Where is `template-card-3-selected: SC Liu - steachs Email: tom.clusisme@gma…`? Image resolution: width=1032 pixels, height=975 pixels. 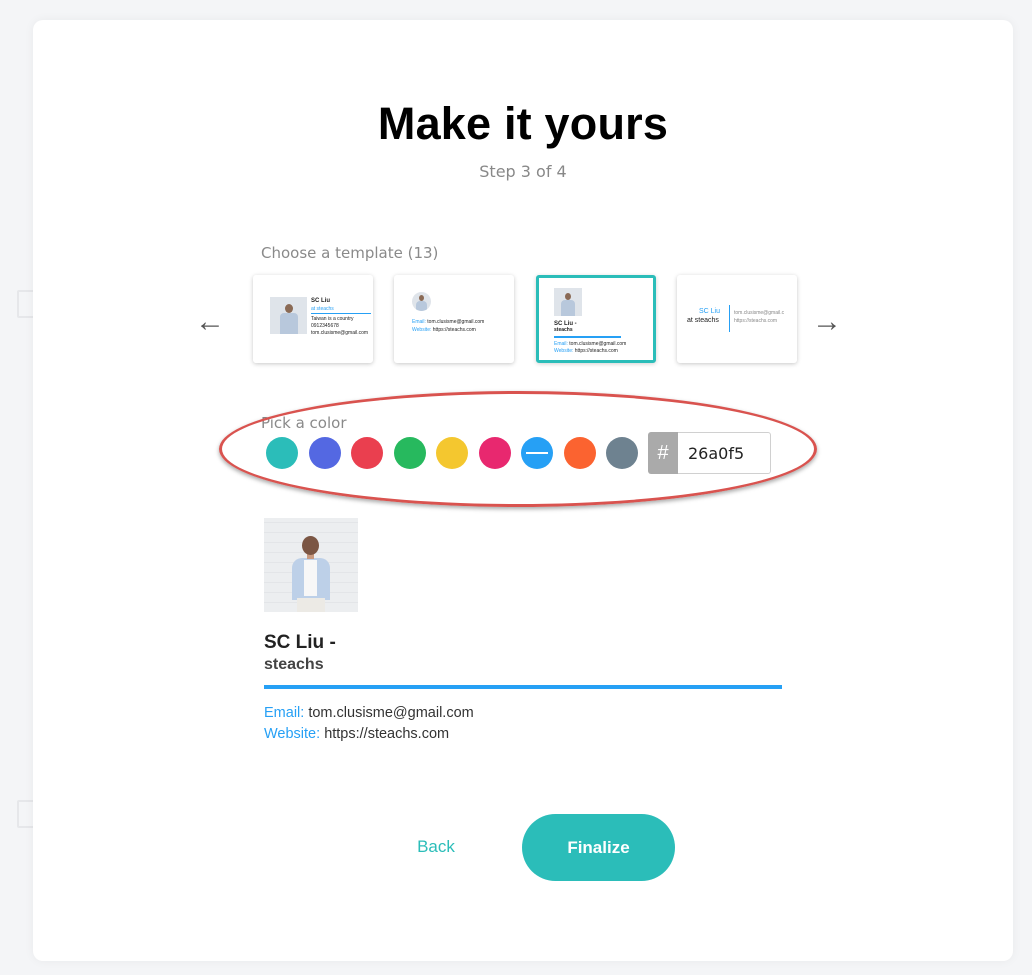 template-card-3-selected: SC Liu - steachs Email: tom.clusisme@gma… is located at coordinates (596, 319).